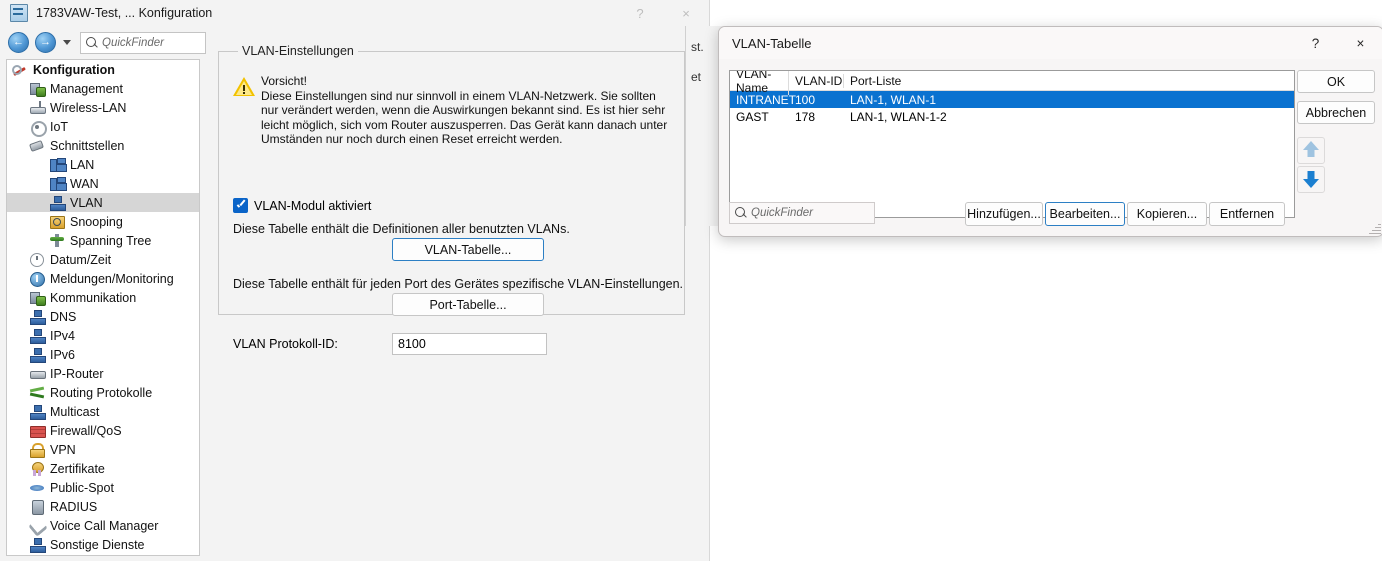  What do you see at coordinates (103, 88) in the screenshot?
I see `sidebar-item-management: Management` at bounding box center [103, 88].